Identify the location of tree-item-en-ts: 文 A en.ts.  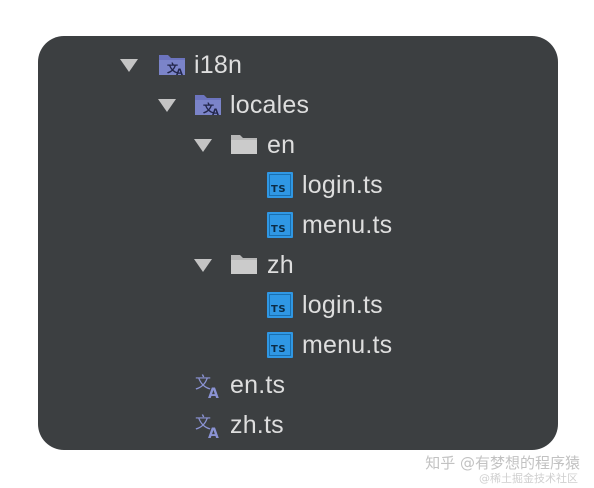
(298, 385).